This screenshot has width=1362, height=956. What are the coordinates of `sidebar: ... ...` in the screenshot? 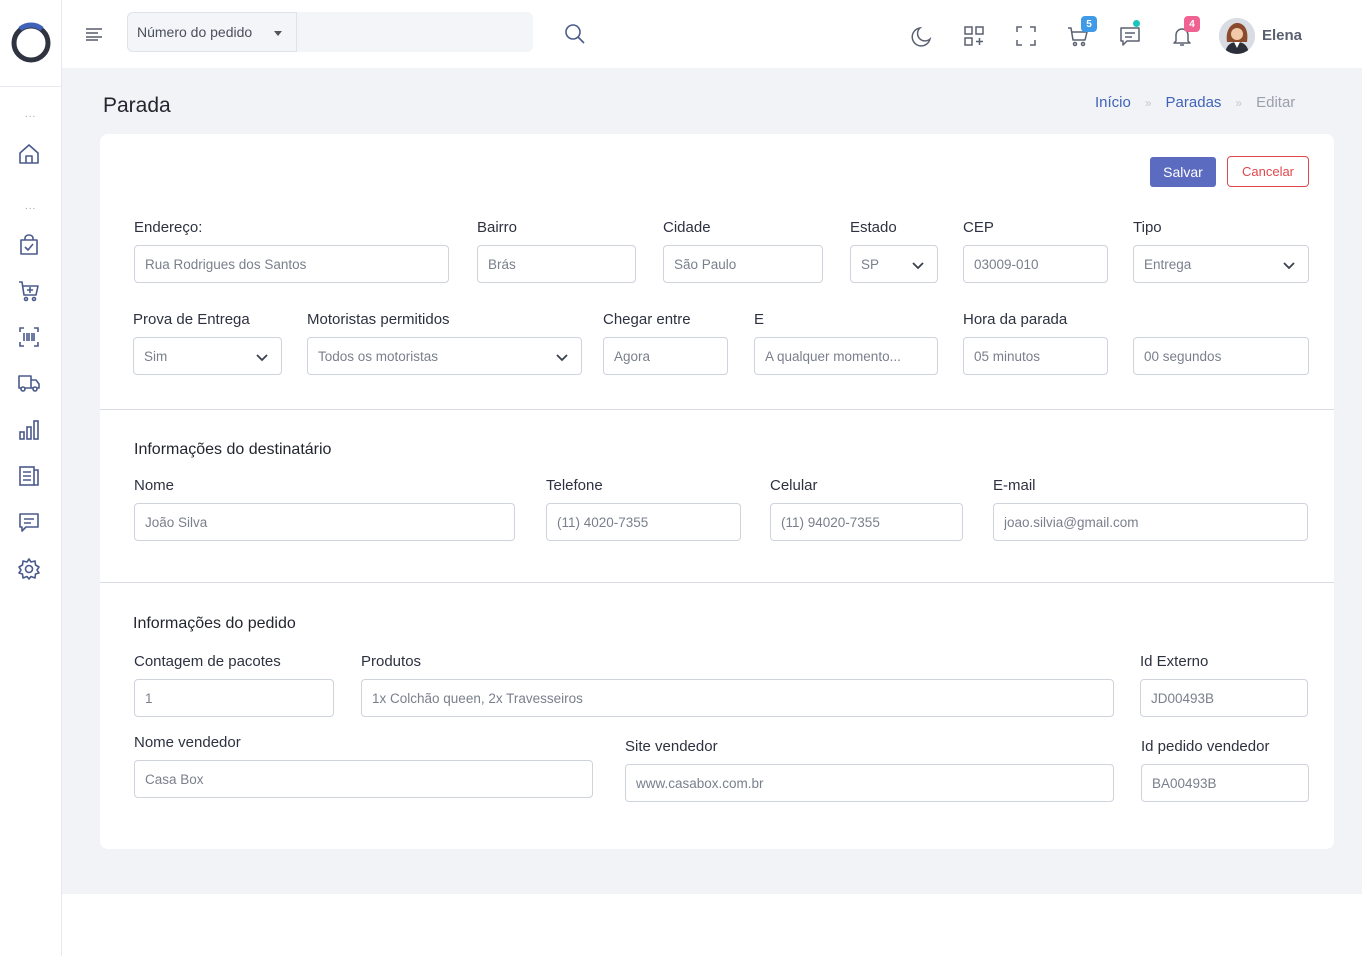 It's located at (31, 478).